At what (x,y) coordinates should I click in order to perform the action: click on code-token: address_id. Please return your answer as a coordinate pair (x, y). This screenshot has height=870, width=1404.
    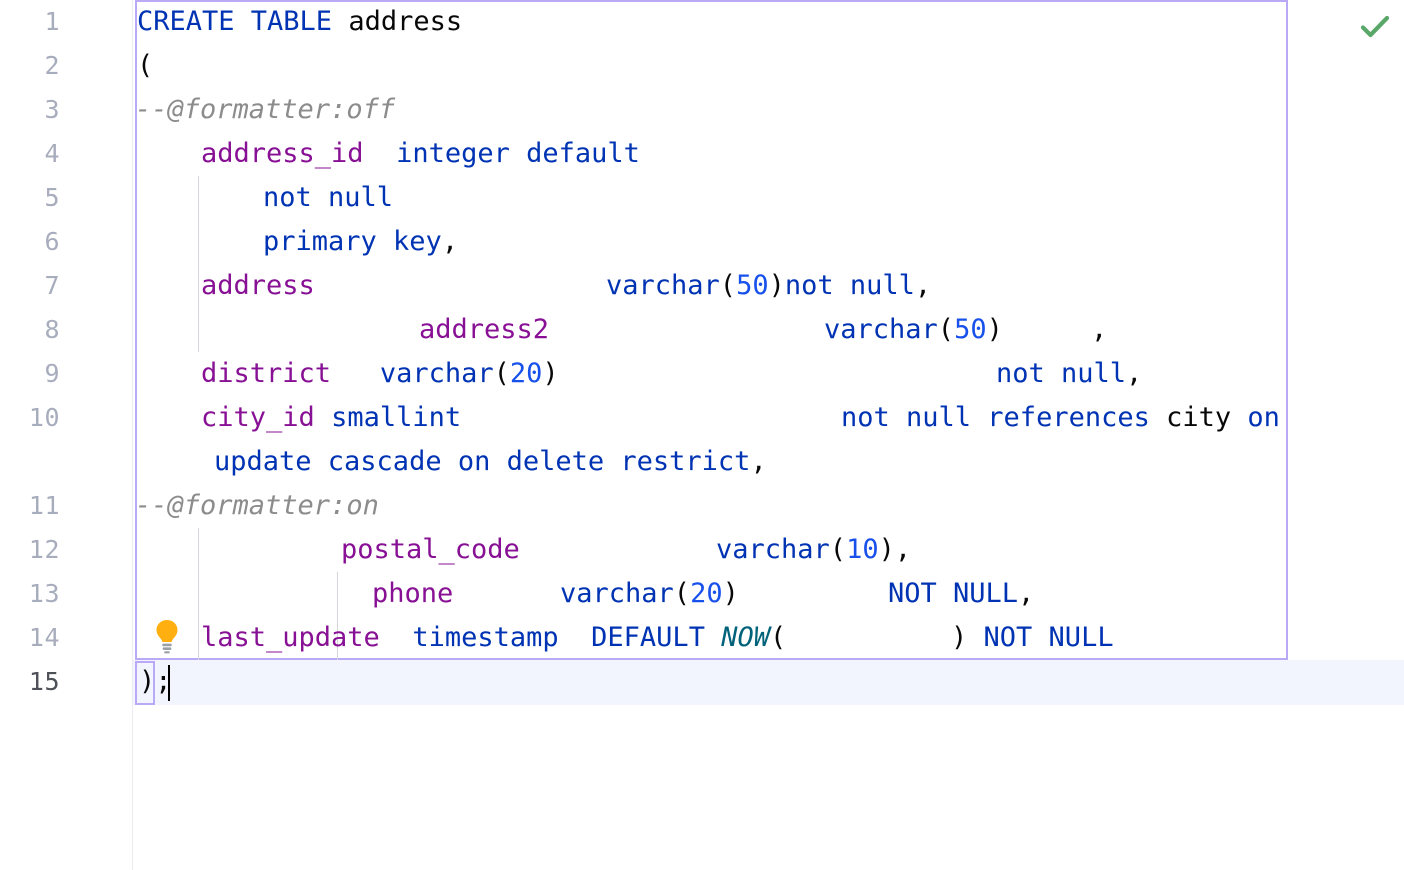
    Looking at the image, I should click on (282, 153).